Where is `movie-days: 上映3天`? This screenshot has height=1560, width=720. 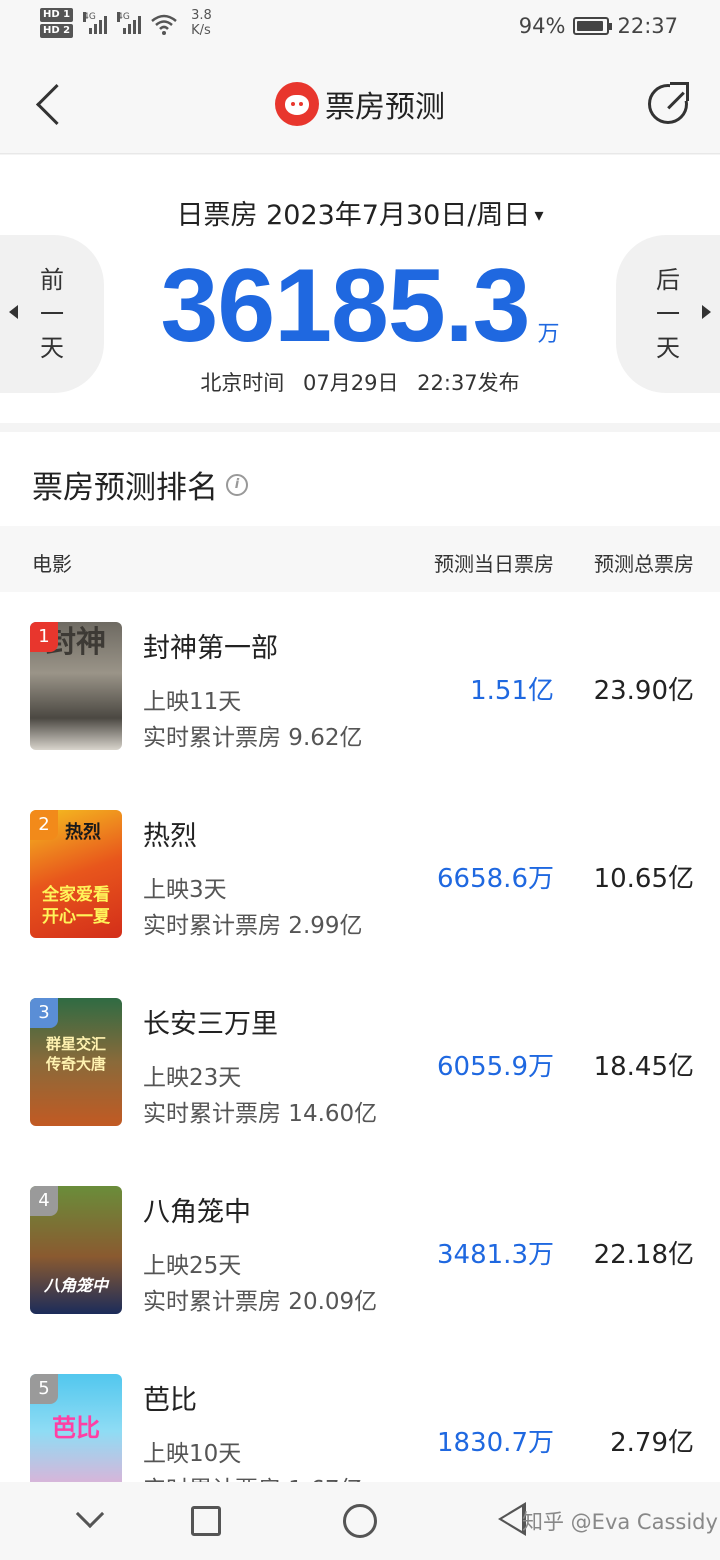 movie-days: 上映3天 is located at coordinates (185, 890).